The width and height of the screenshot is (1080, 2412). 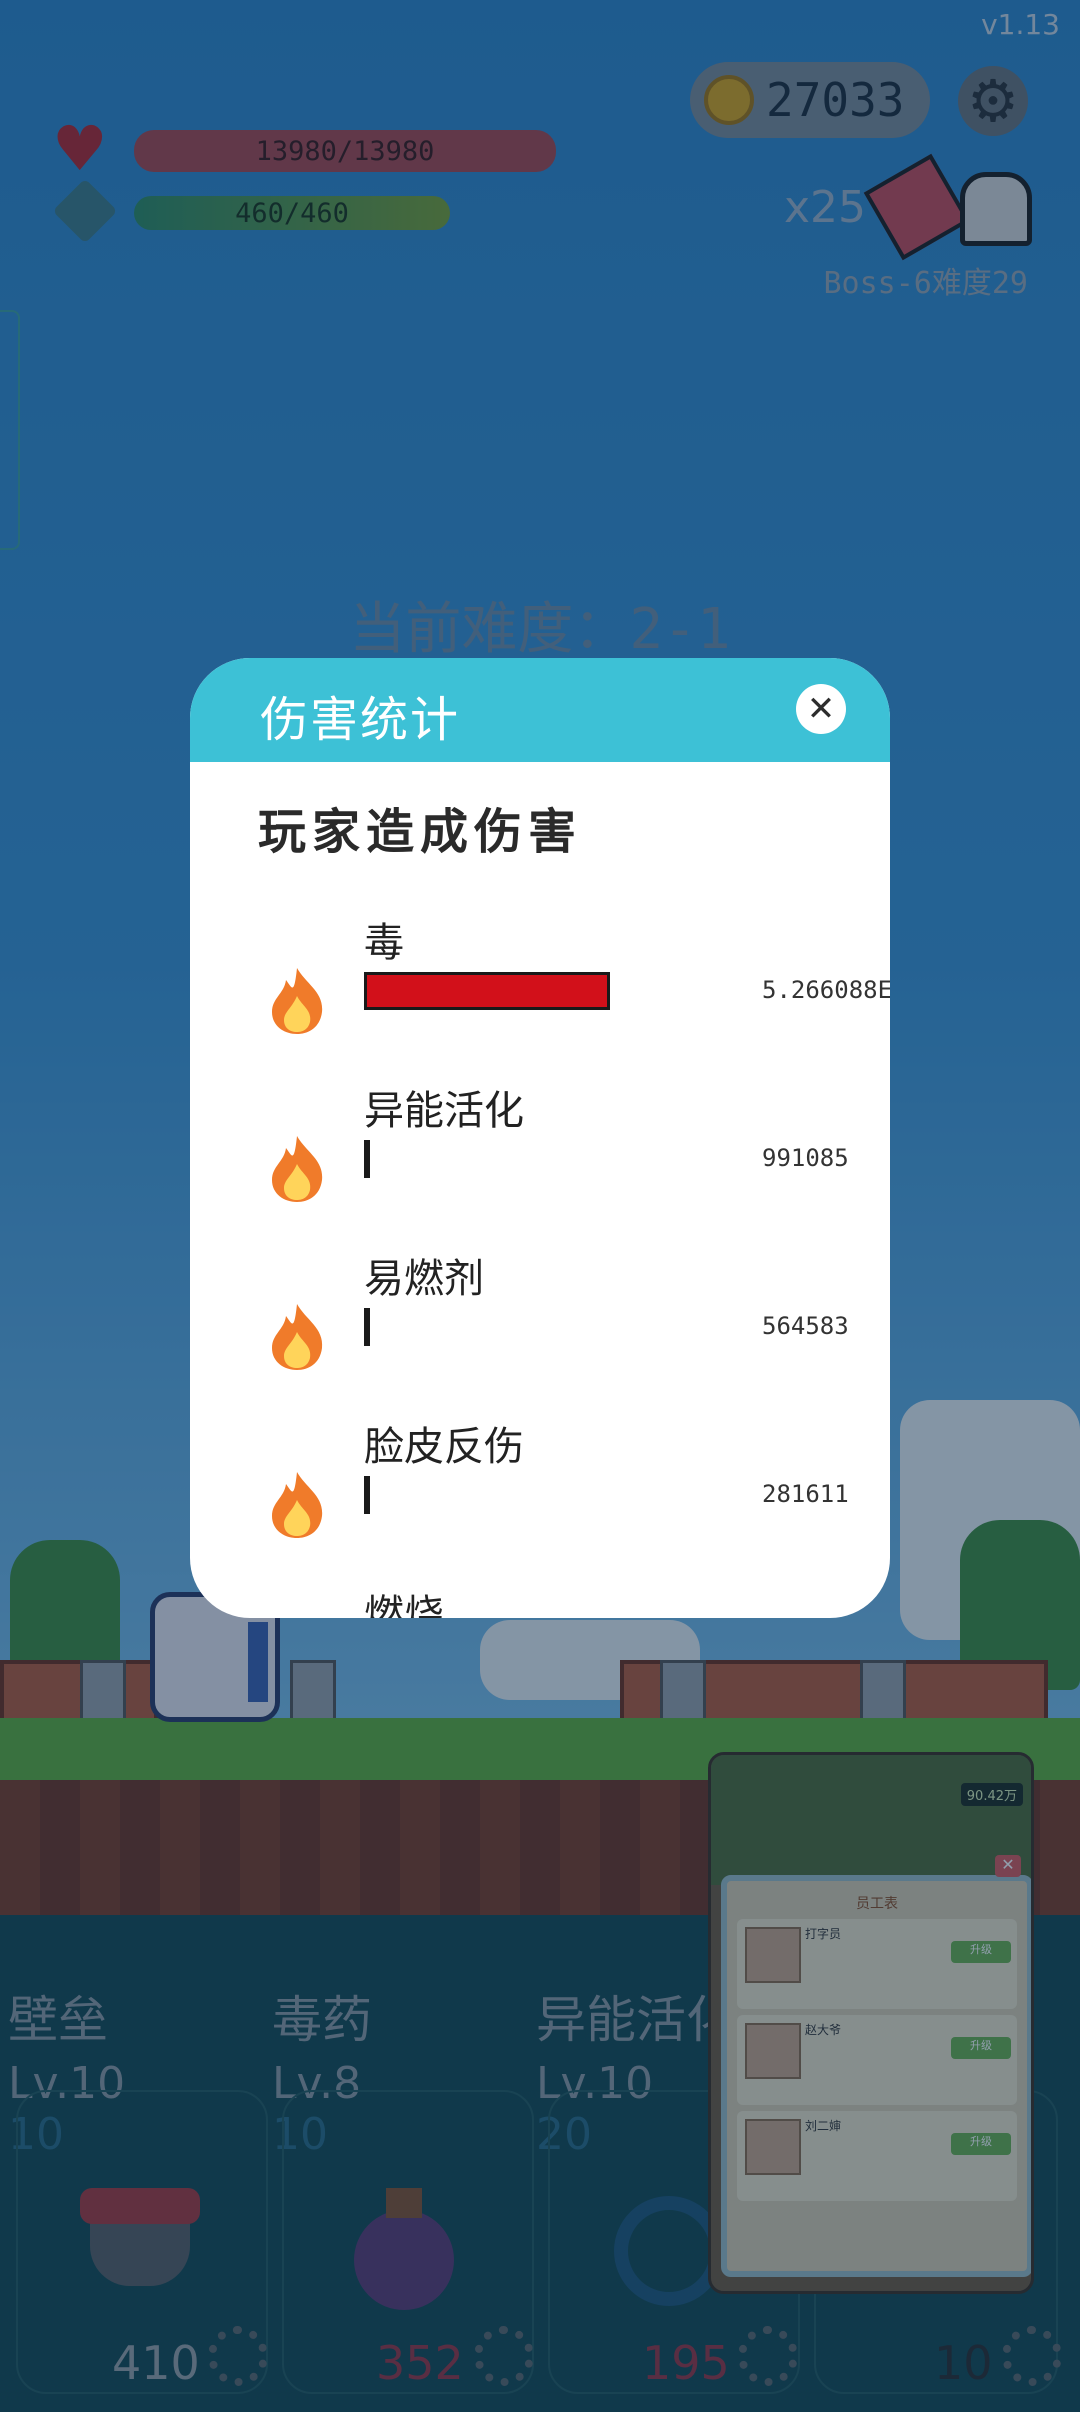 I want to click on close-icon: ✕, so click(x=821, y=709).